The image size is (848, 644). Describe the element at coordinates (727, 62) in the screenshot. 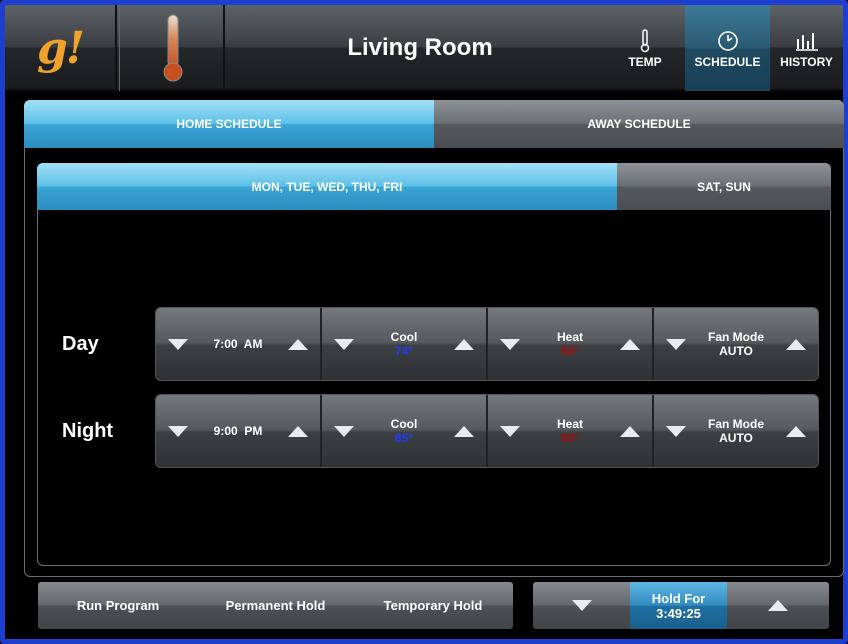

I see `nav-schedule-label: SCHEDULE` at that location.